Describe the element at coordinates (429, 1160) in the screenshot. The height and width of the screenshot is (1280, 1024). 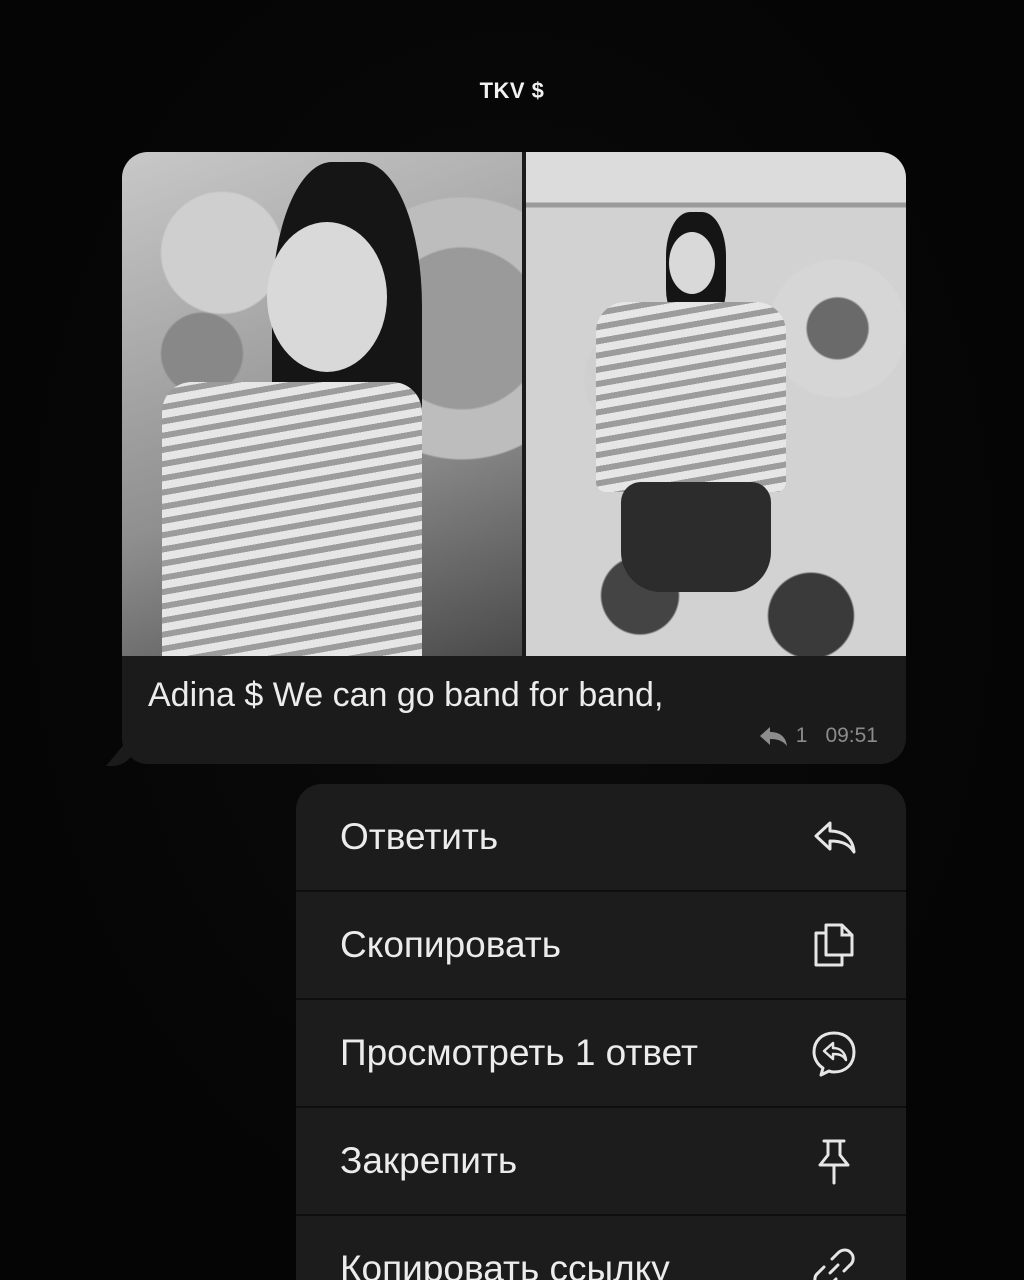
I see `menu-item-label: Закрепить` at that location.